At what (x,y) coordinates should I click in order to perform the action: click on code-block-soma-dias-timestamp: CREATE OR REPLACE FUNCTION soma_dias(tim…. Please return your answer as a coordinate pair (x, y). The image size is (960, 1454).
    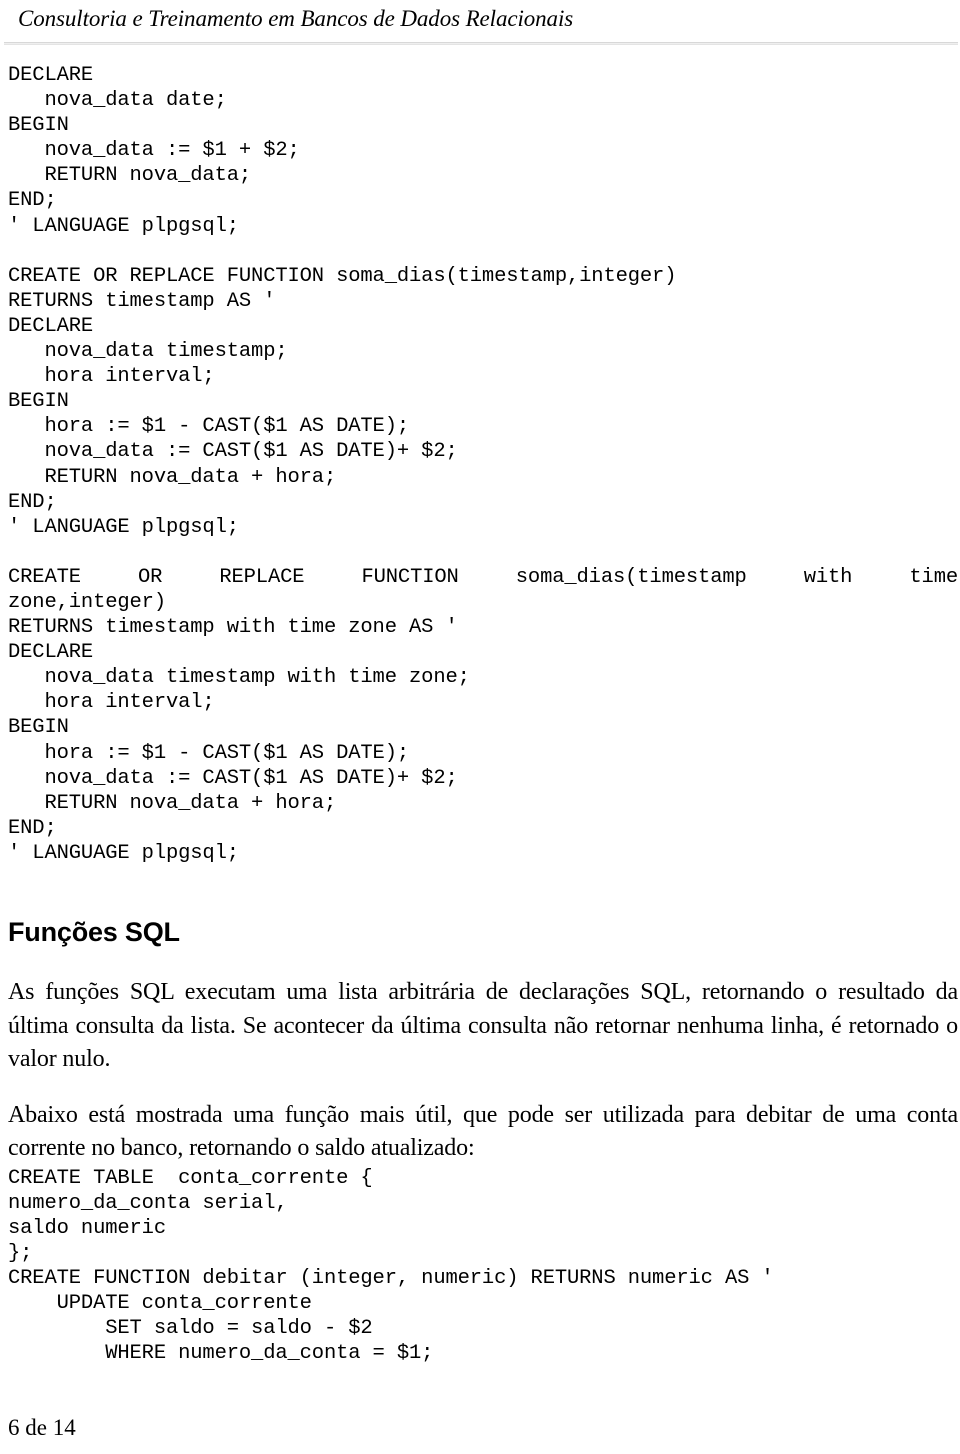
    Looking at the image, I should click on (342, 401).